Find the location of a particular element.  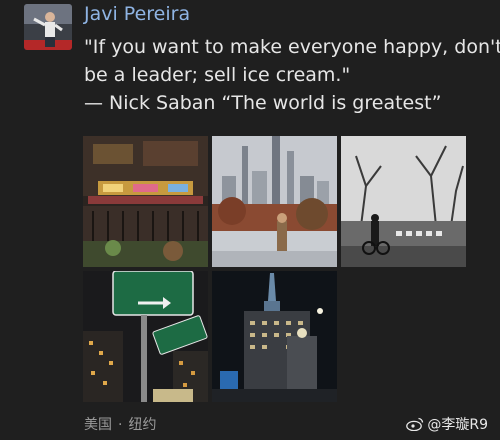

central-park-skyline-photo is located at coordinates (274, 201).